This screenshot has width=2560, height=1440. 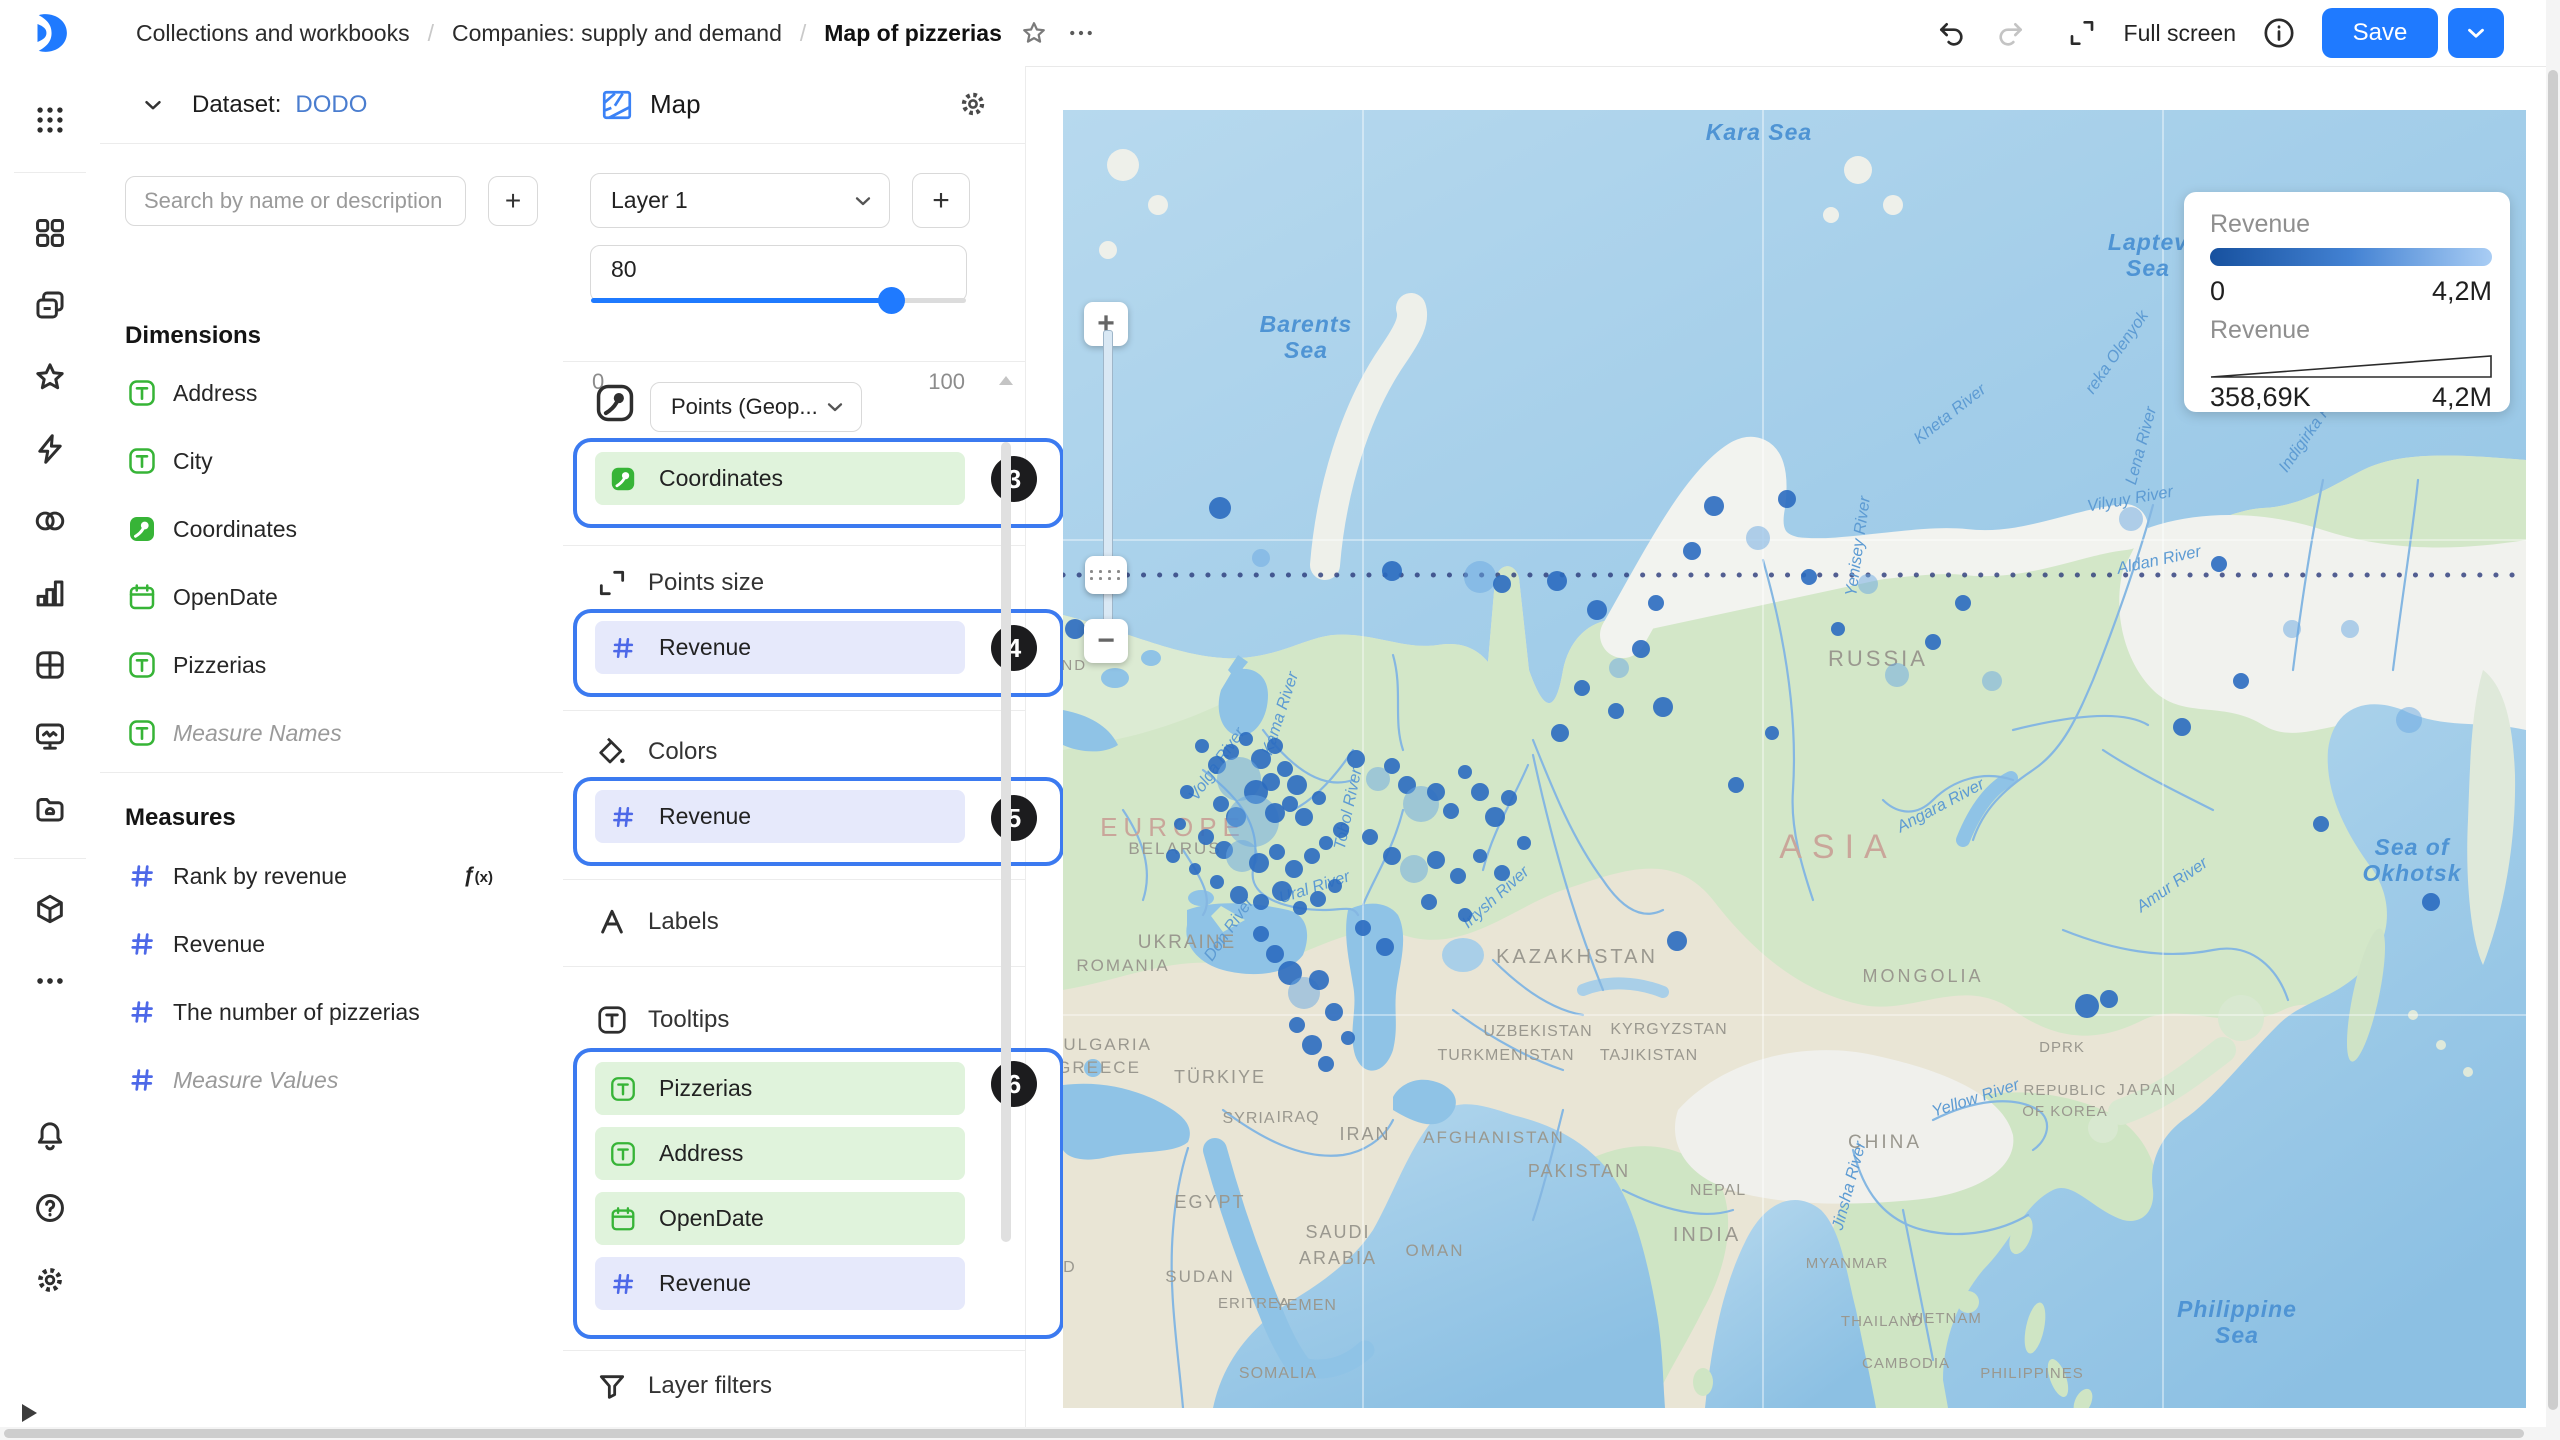 I want to click on dataset-header: Dataset: DODO, so click(x=331, y=105).